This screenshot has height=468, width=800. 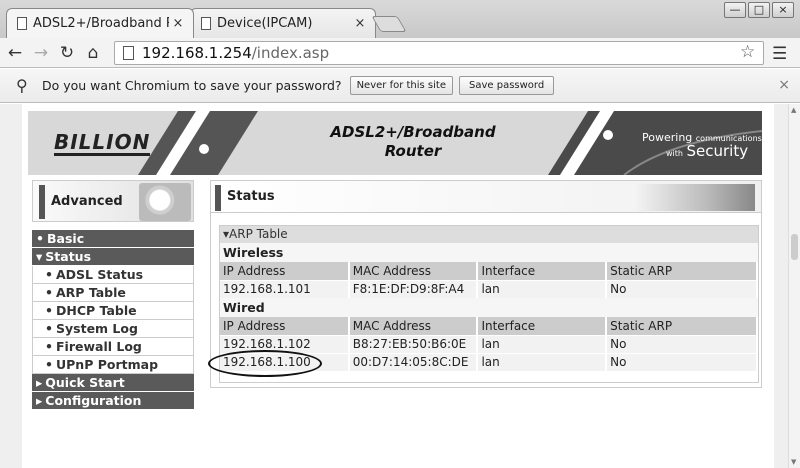 I want to click on scroll-down-icon: ▼, so click(x=793, y=462).